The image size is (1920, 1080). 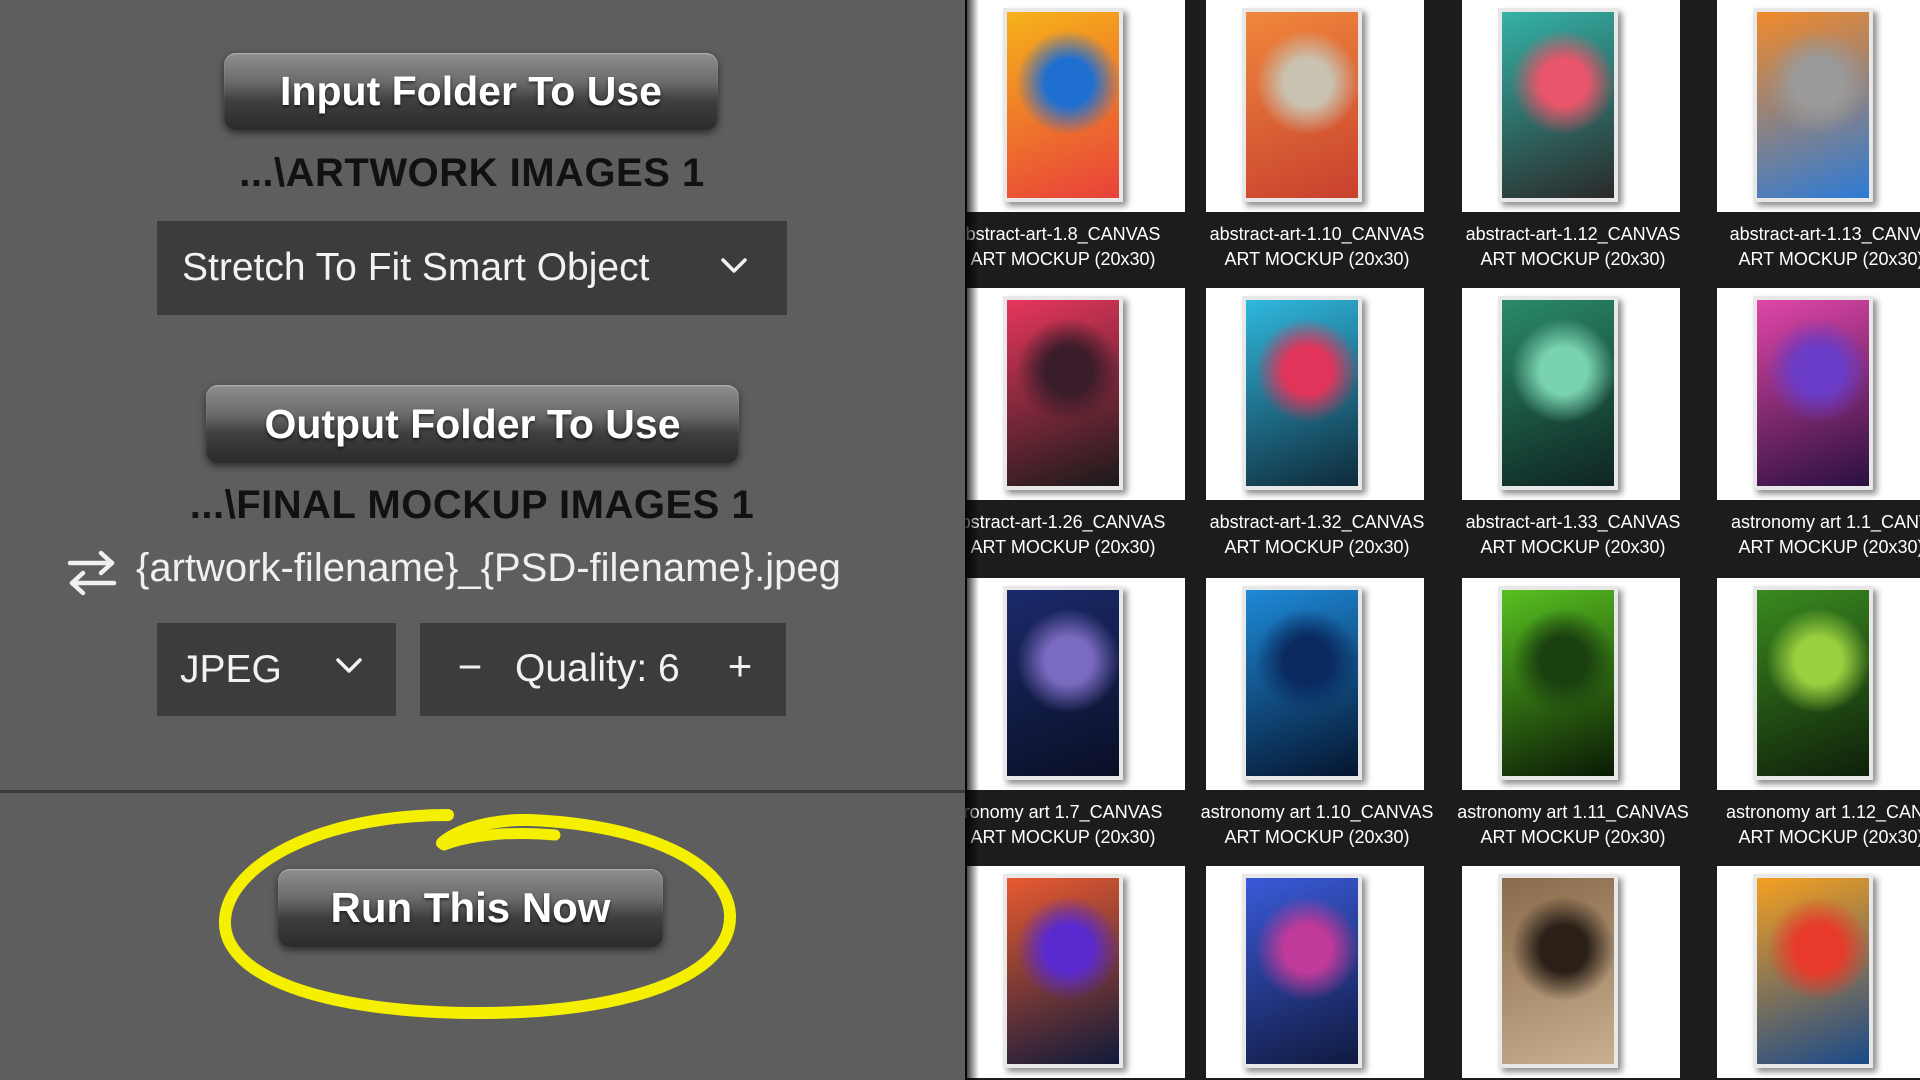 I want to click on file-name-line1: abstract-art-1.32_CANVAS, so click(x=1317, y=522).